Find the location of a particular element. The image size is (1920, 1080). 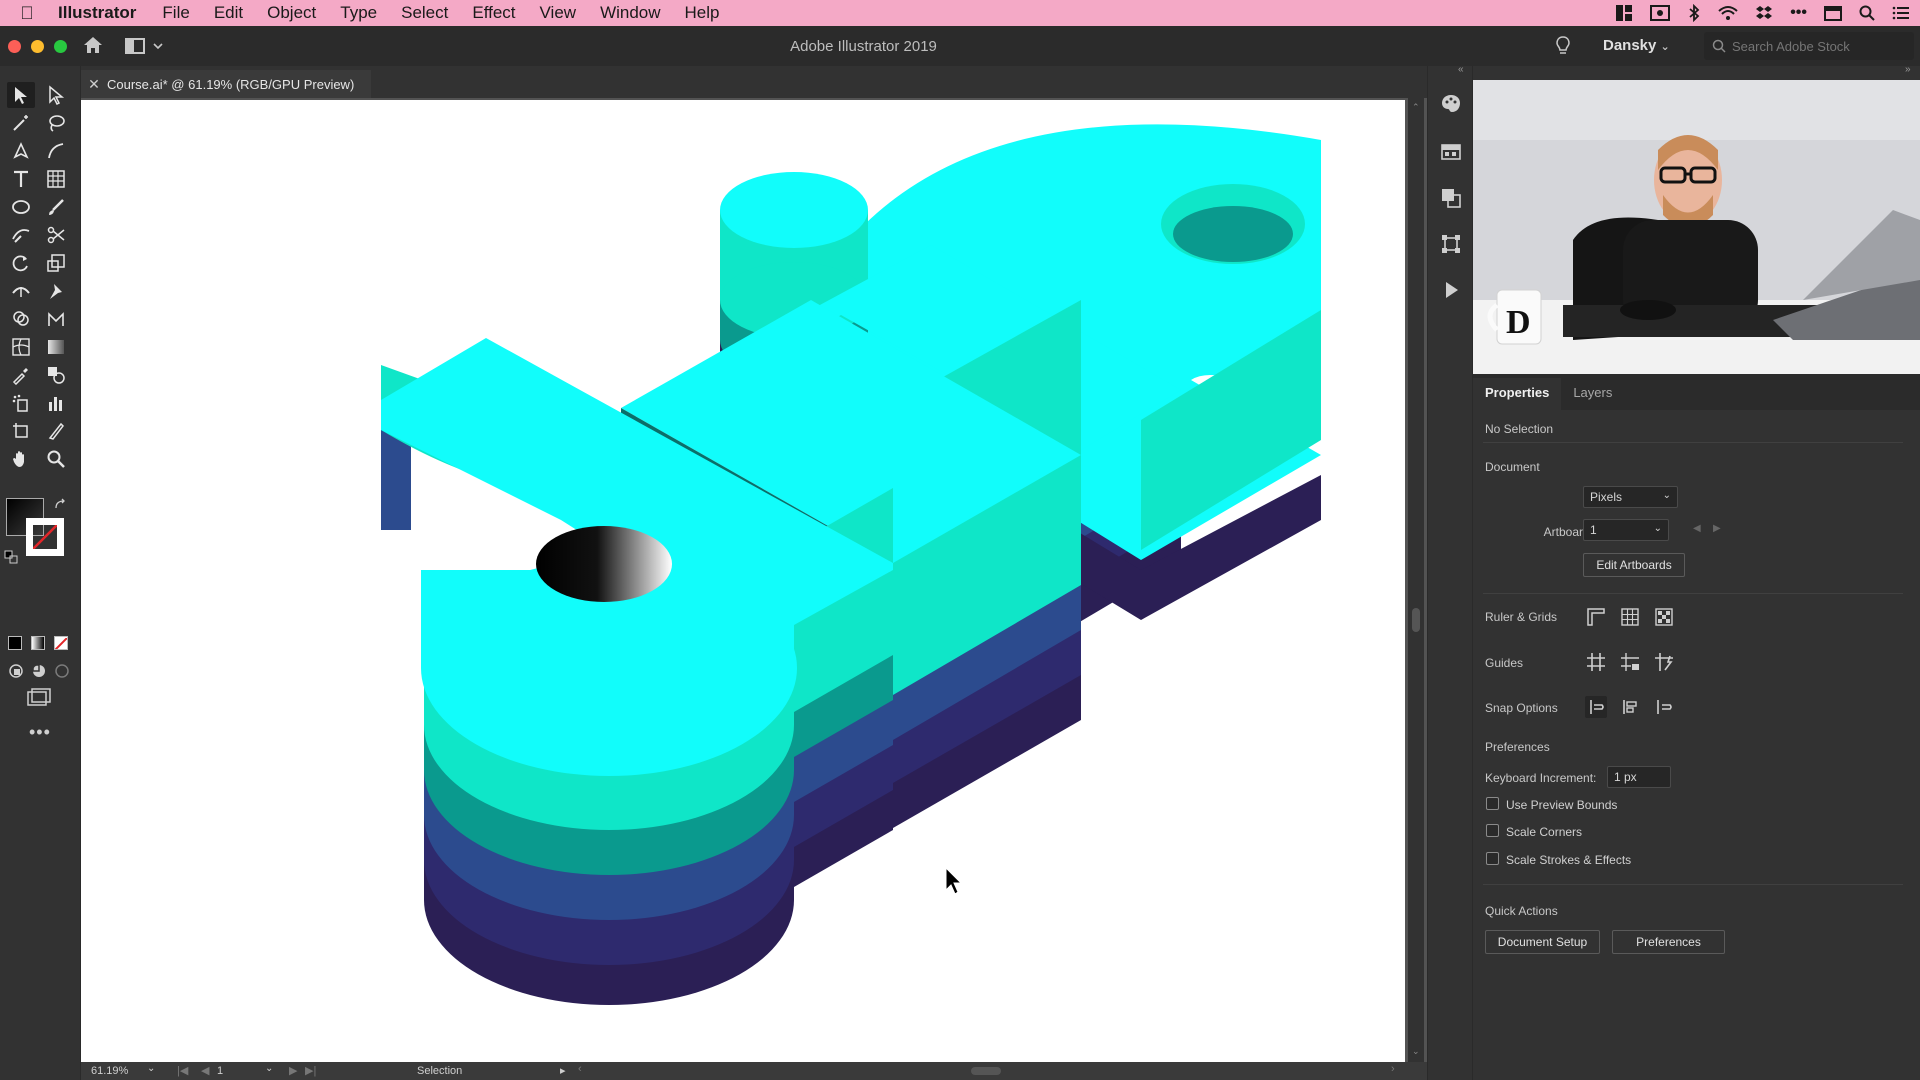

notification-center-icon is located at coordinates (1901, 13).